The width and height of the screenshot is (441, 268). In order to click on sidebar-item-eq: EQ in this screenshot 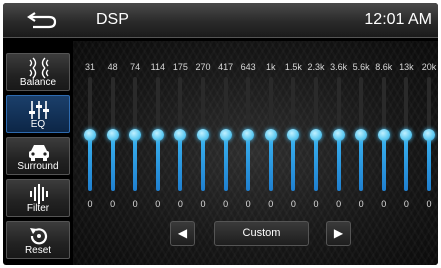, I will do `click(38, 114)`.